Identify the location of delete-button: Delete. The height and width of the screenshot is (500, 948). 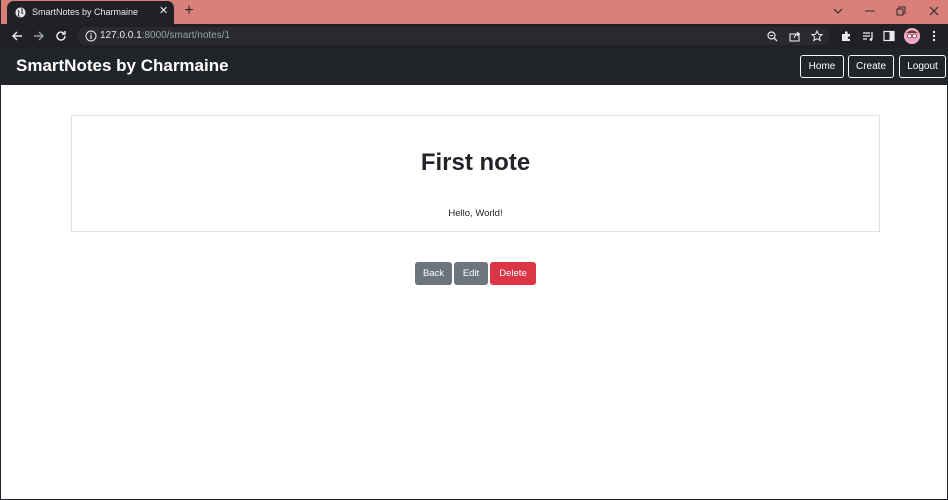
(513, 273).